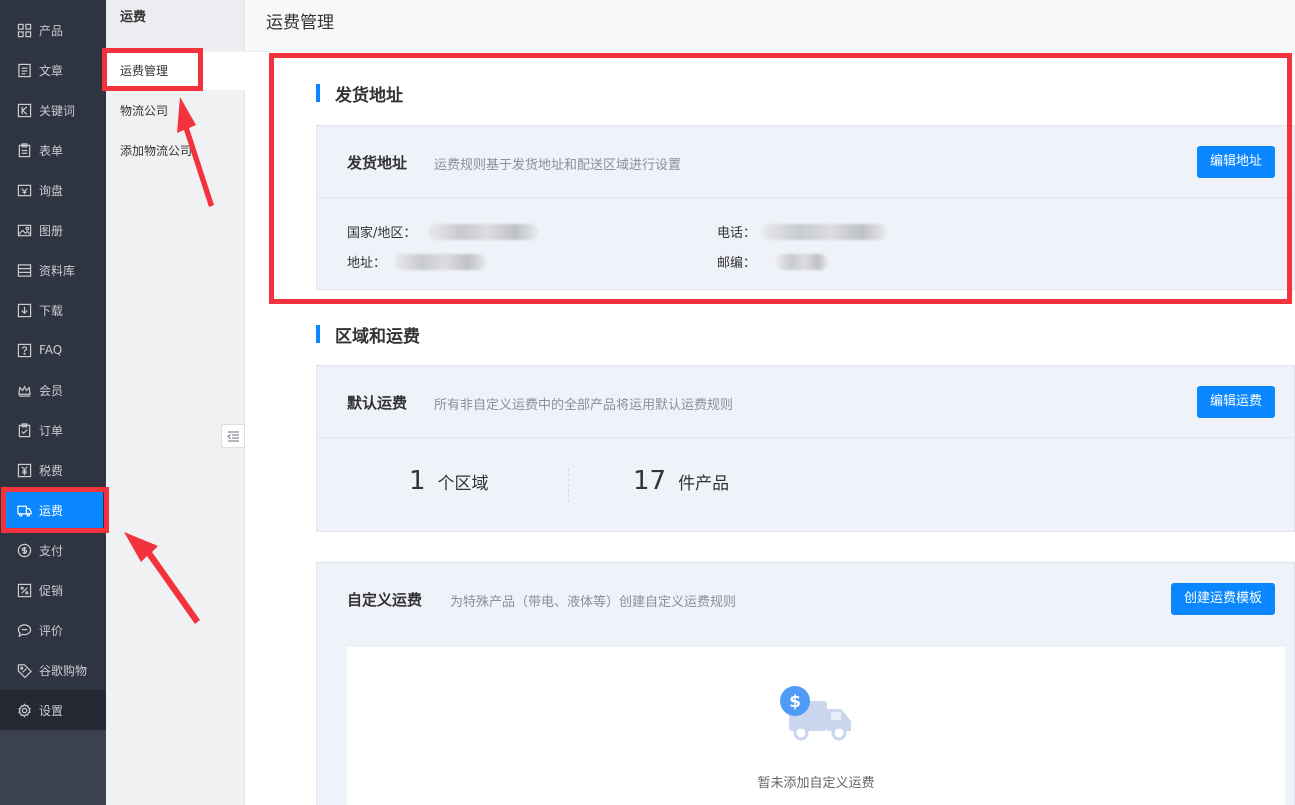  What do you see at coordinates (805, 599) in the screenshot?
I see `custom-shipping-card-header: 自定义运费 为特殊产品（带电、液体等）创建自定义运费规则 创建运费模板` at bounding box center [805, 599].